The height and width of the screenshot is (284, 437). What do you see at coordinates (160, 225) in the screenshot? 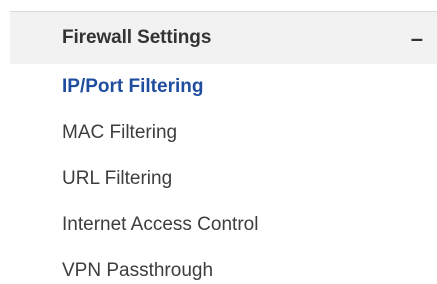
I see `submenu-item-internet-access-control: Internet Access Control` at bounding box center [160, 225].